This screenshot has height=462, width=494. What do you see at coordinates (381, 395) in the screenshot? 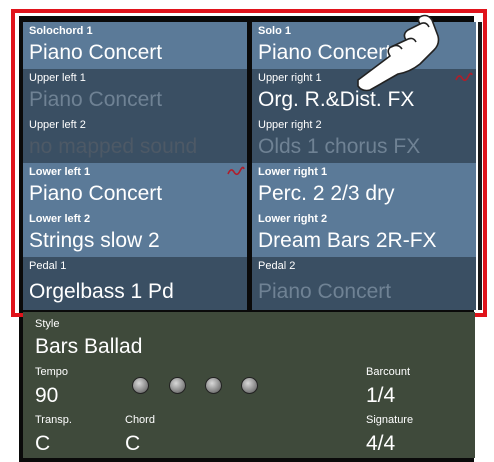
I see `barcount-value: 1/4` at bounding box center [381, 395].